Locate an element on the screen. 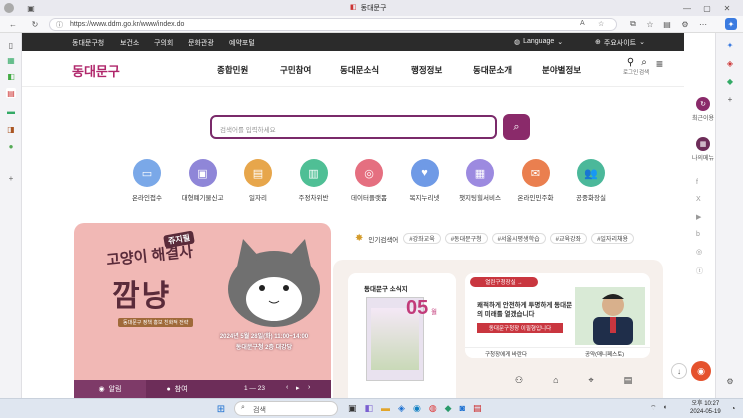  volume-icon: ◖ is located at coordinates (665, 408).